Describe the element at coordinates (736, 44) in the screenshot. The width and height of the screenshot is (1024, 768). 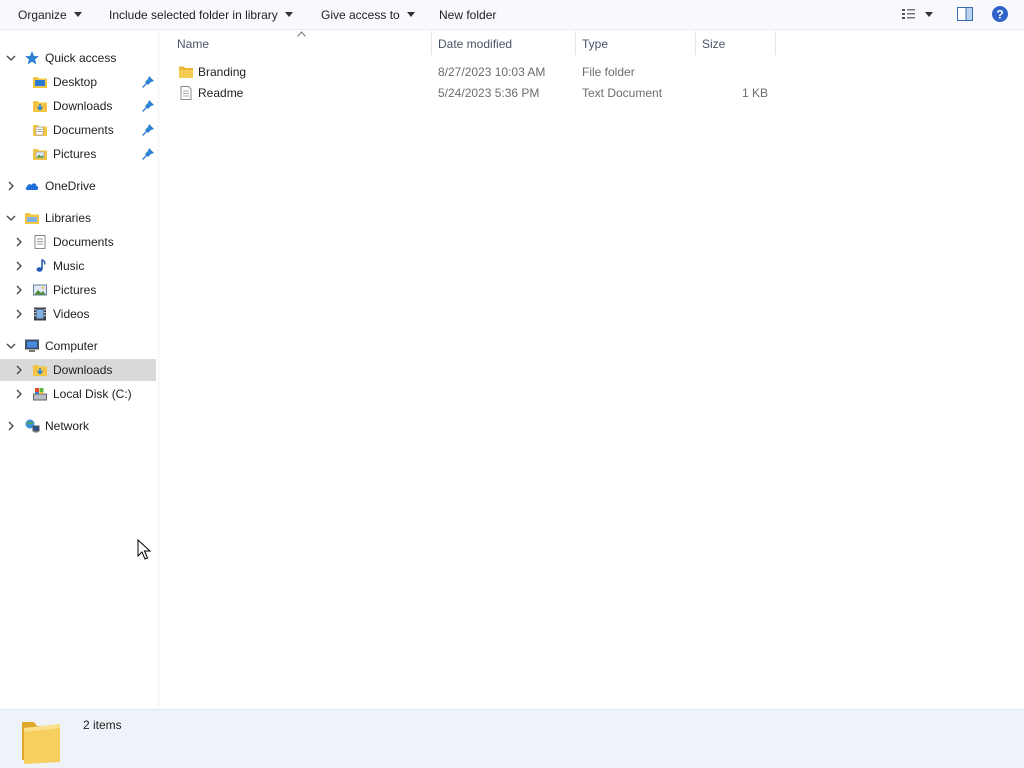
I see `column-header-size: Size` at that location.